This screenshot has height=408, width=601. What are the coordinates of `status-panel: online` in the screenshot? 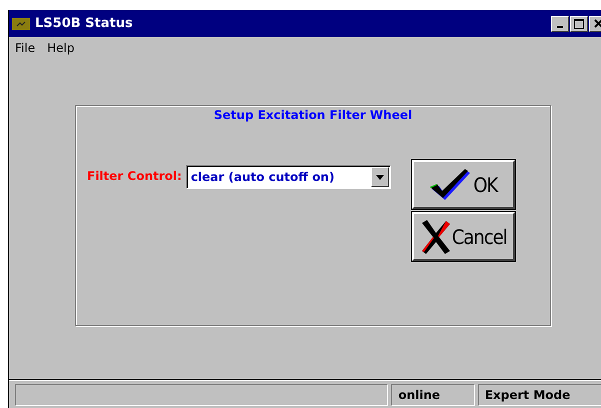 It's located at (433, 395).